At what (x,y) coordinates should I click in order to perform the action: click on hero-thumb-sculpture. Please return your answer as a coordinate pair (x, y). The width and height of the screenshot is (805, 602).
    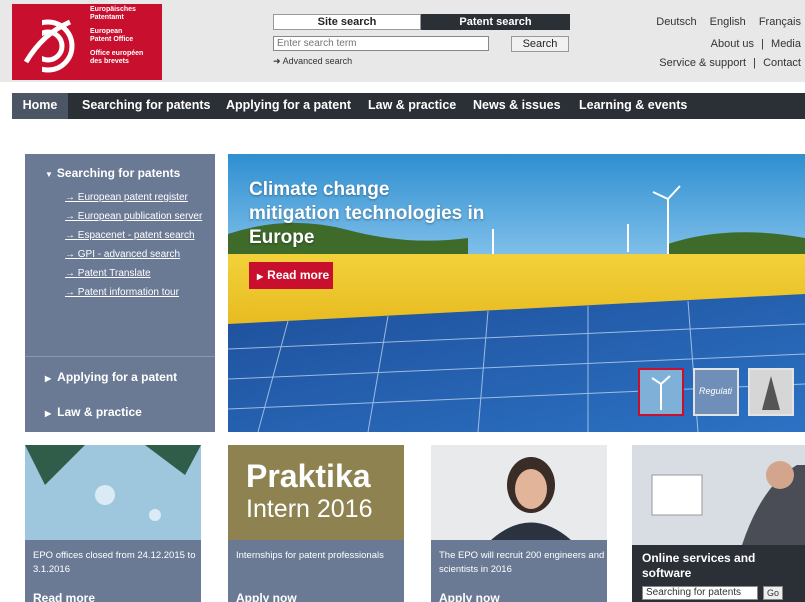
    Looking at the image, I should click on (771, 392).